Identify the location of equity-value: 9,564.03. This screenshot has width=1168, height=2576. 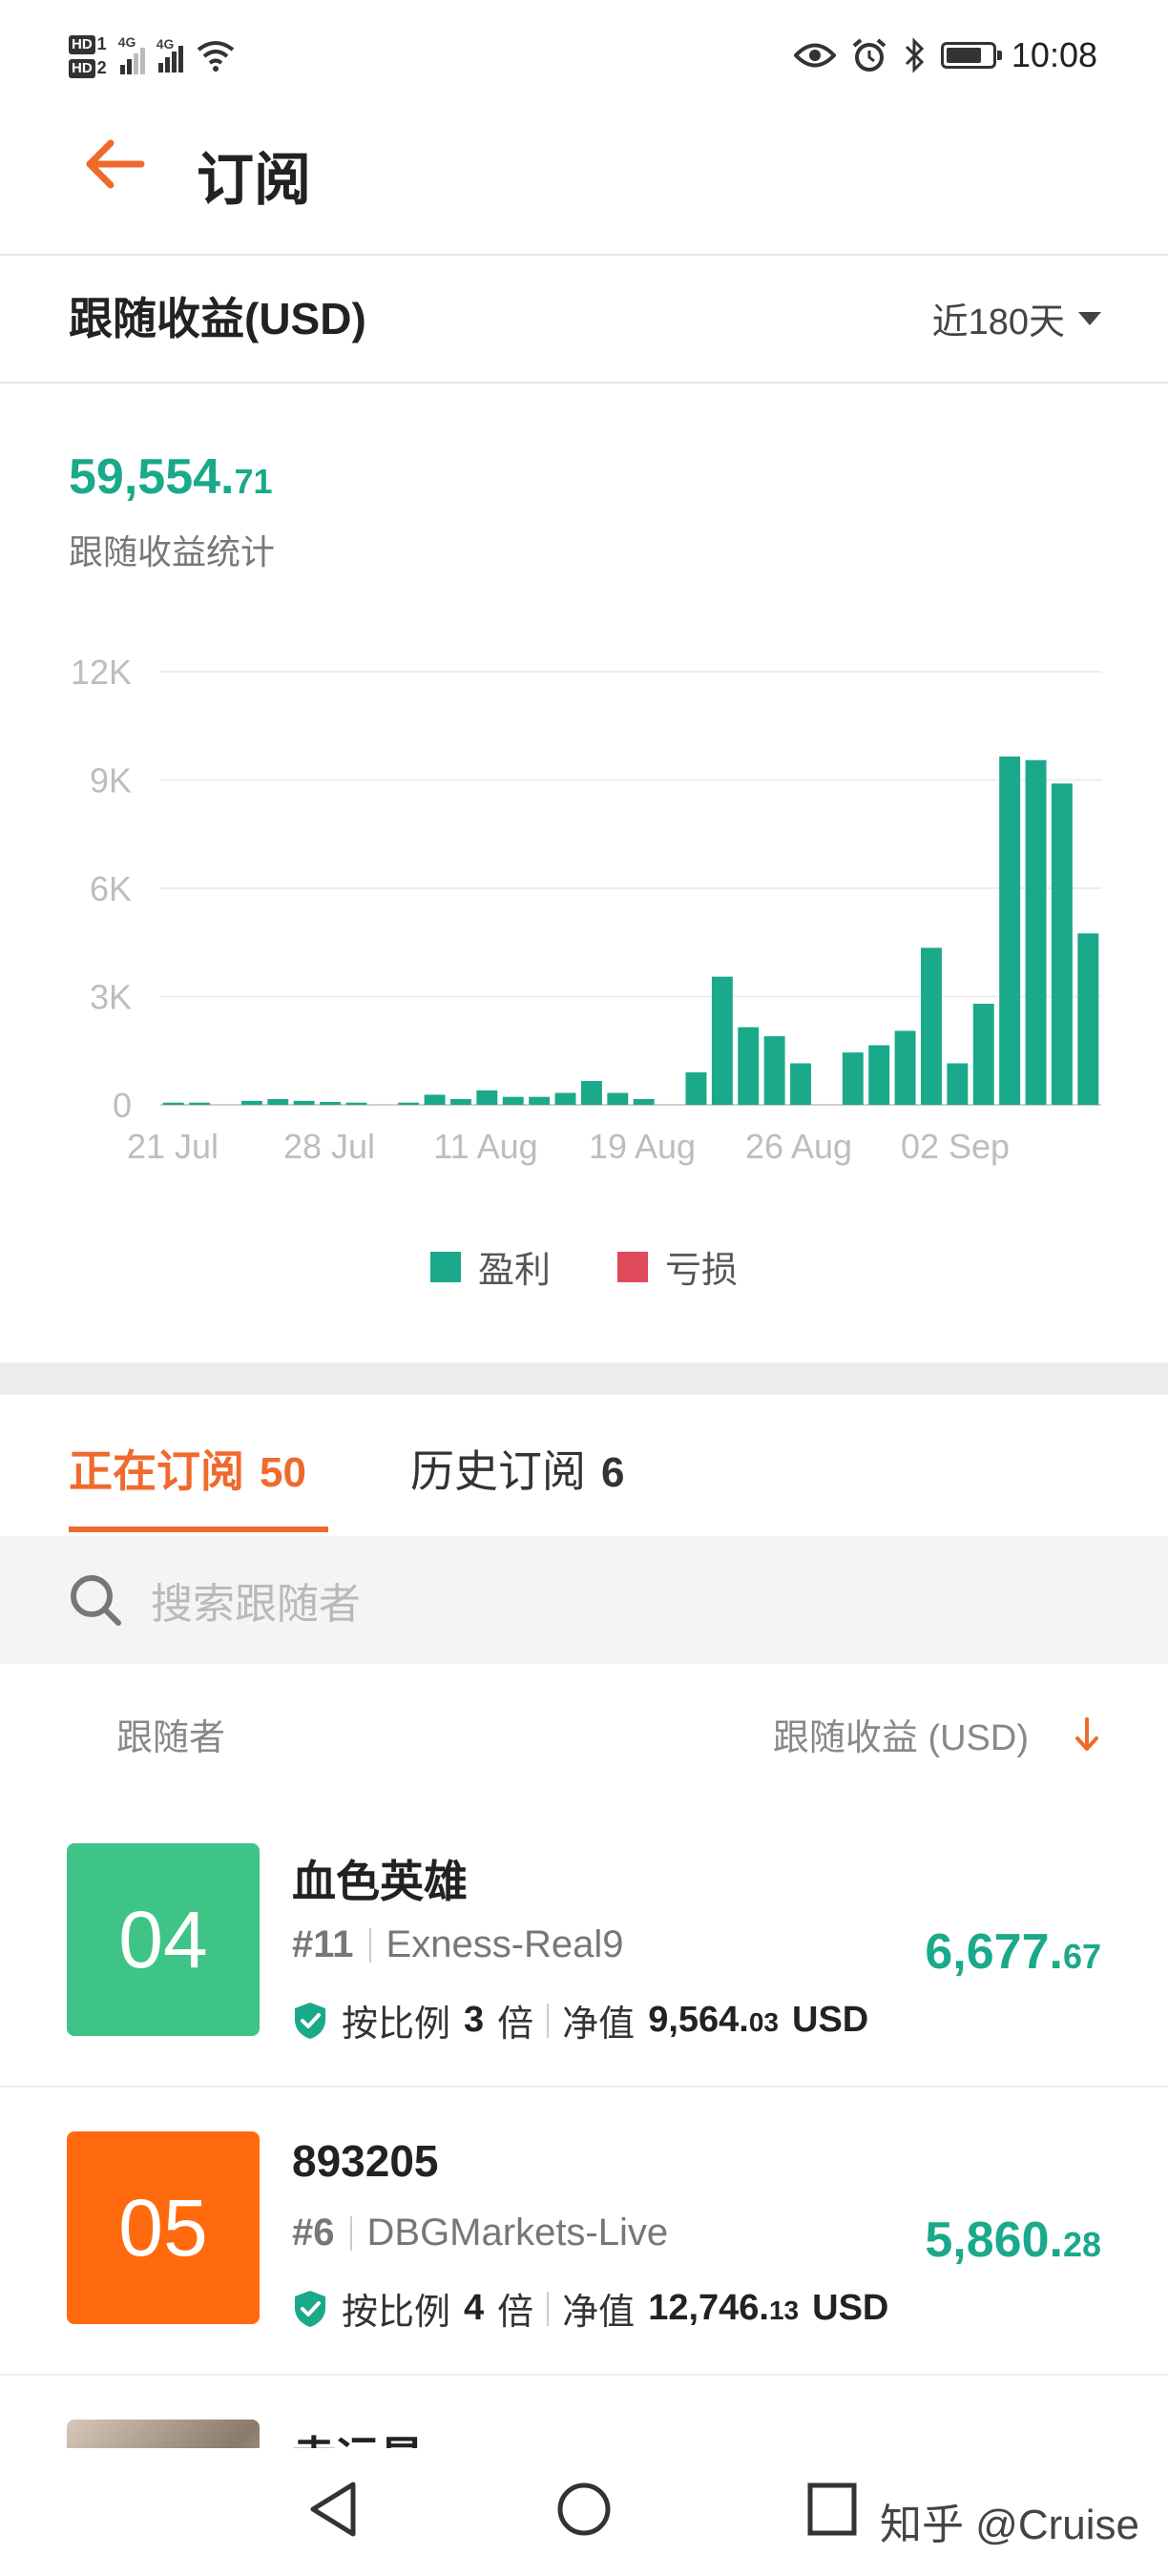
(714, 2020).